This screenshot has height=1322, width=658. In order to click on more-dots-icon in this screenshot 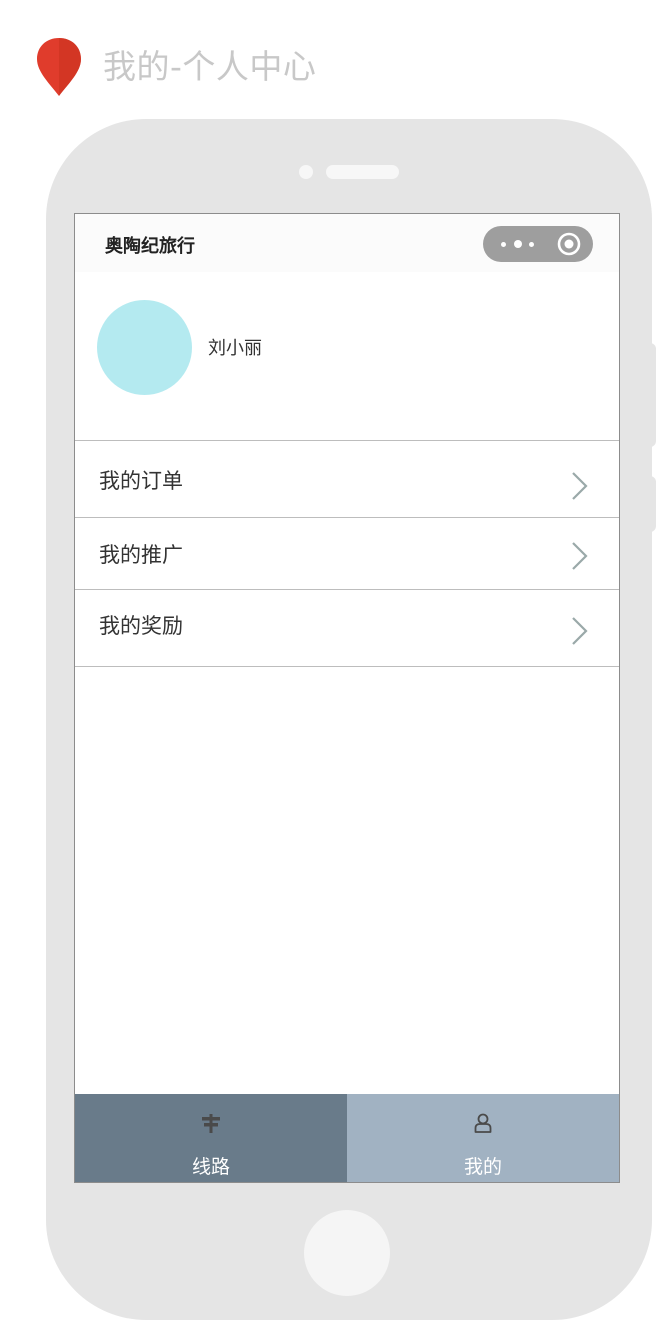, I will do `click(520, 244)`.